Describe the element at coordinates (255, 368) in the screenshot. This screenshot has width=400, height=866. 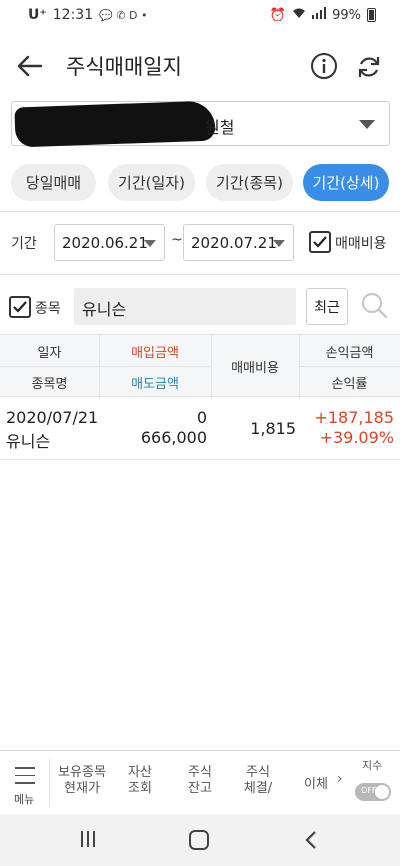
I see `header-fee: 매매비용` at that location.